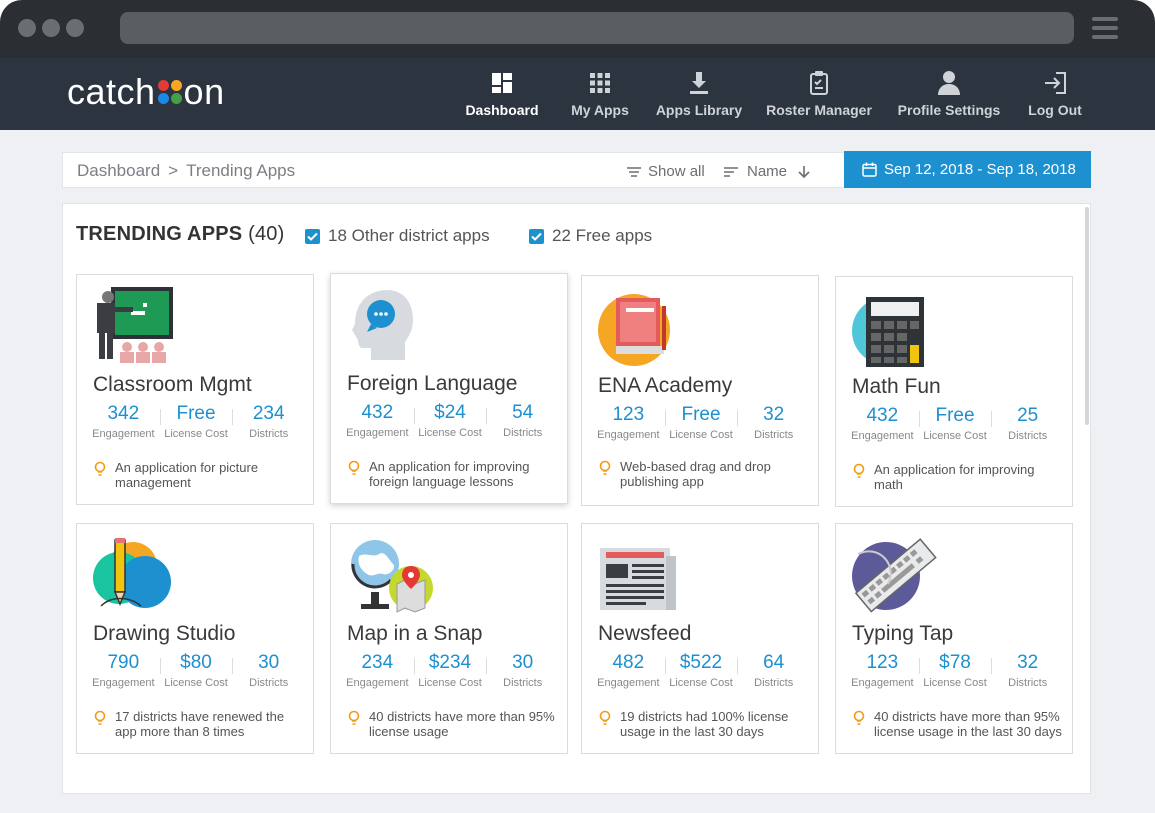 The height and width of the screenshot is (813, 1155). Describe the element at coordinates (957, 477) in the screenshot. I see `app-description: An application for improving math` at that location.